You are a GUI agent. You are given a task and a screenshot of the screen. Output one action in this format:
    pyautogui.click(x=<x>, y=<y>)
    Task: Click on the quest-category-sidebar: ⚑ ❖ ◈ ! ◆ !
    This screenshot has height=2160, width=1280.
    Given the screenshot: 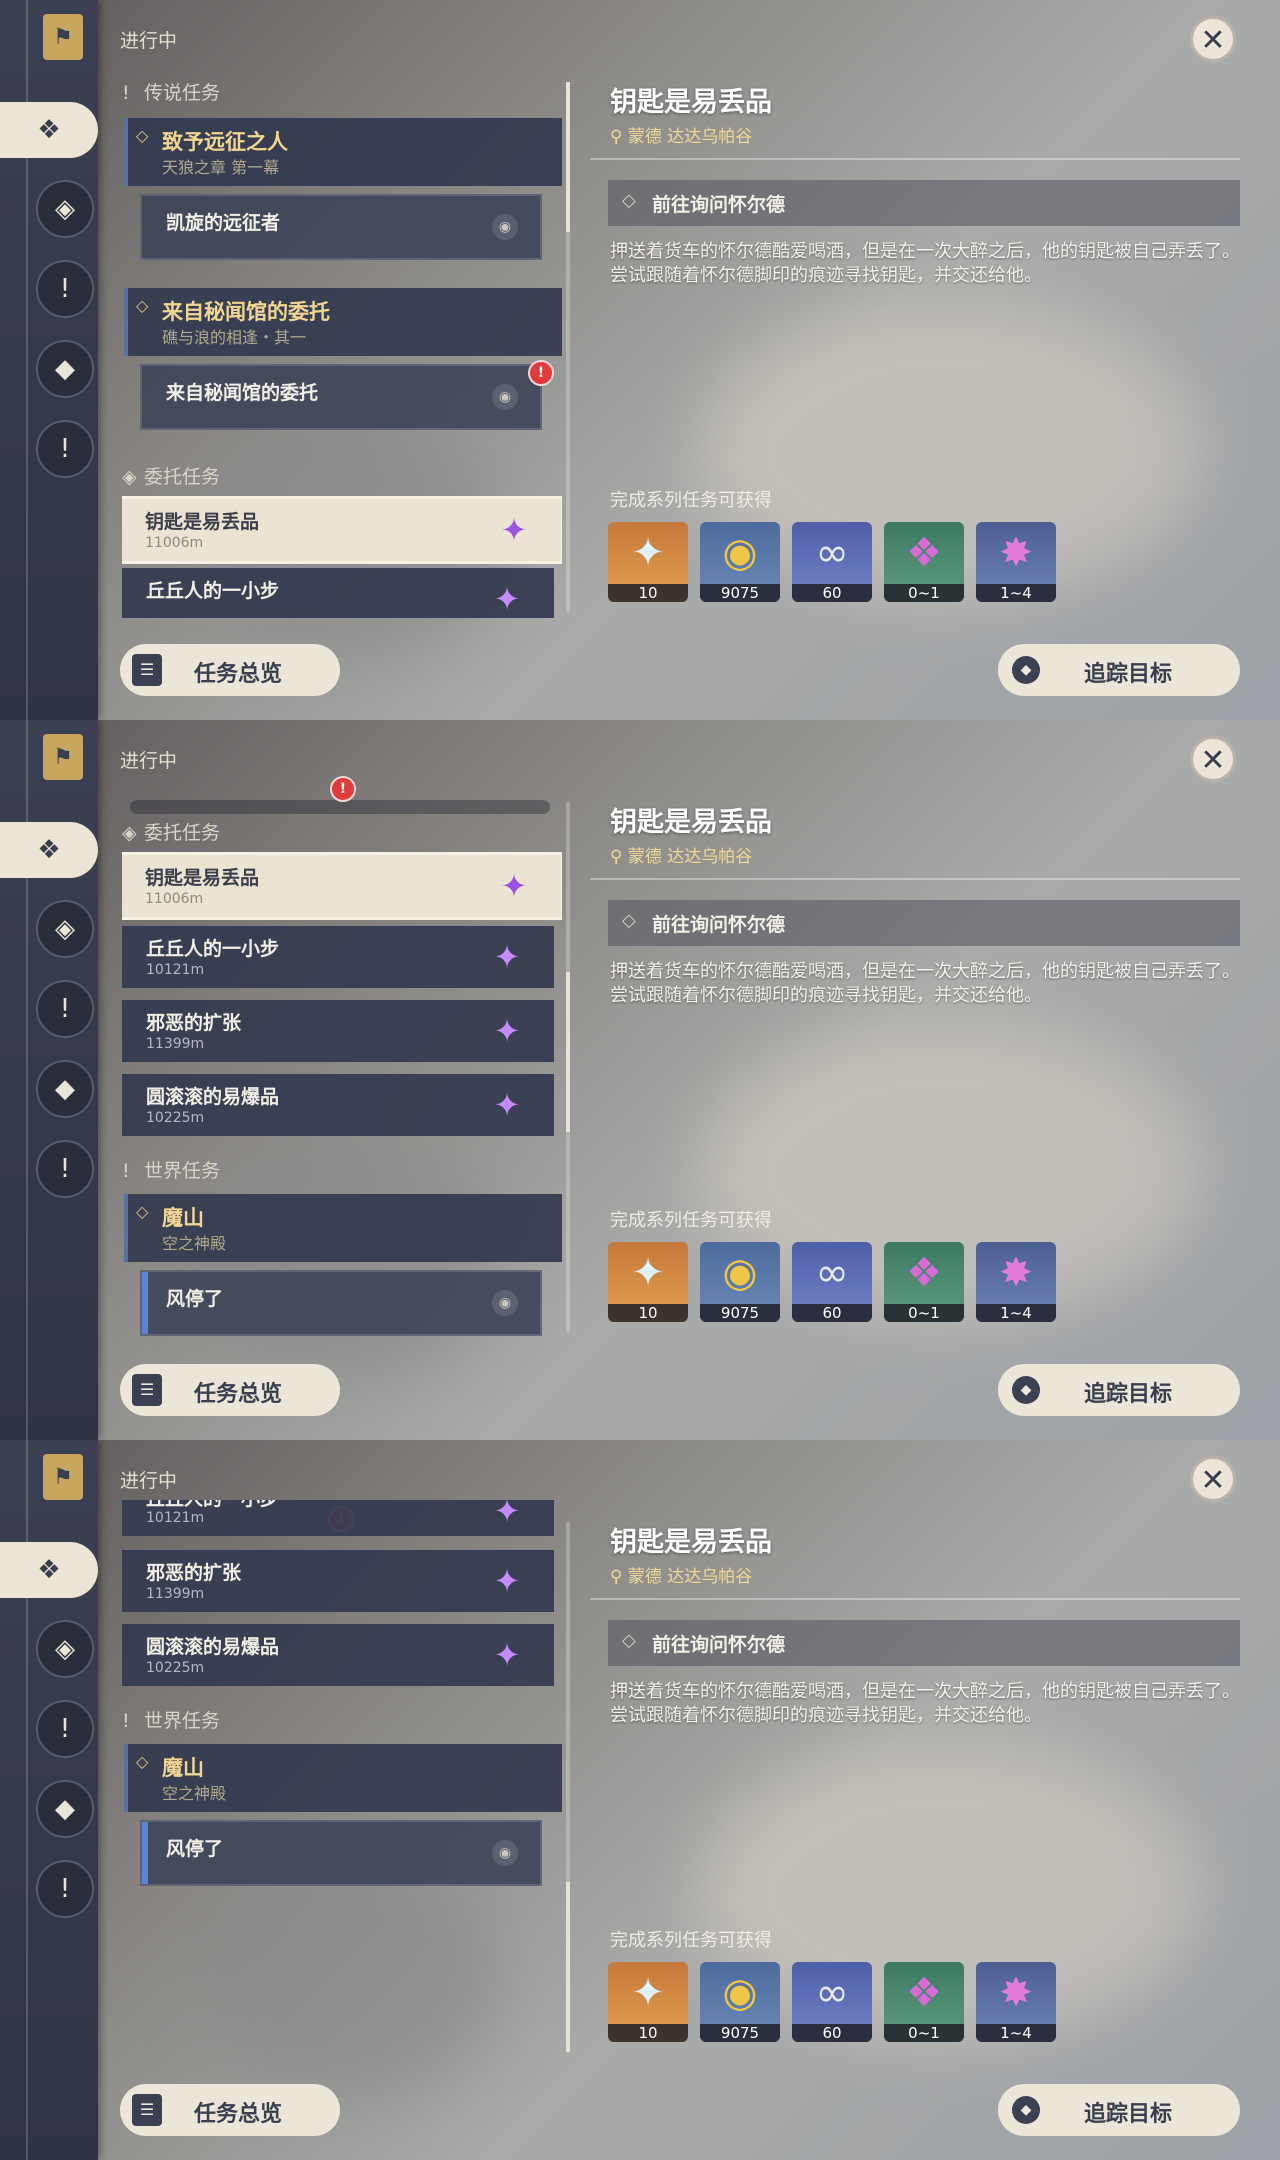 What is the action you would take?
    pyautogui.click(x=49, y=1080)
    